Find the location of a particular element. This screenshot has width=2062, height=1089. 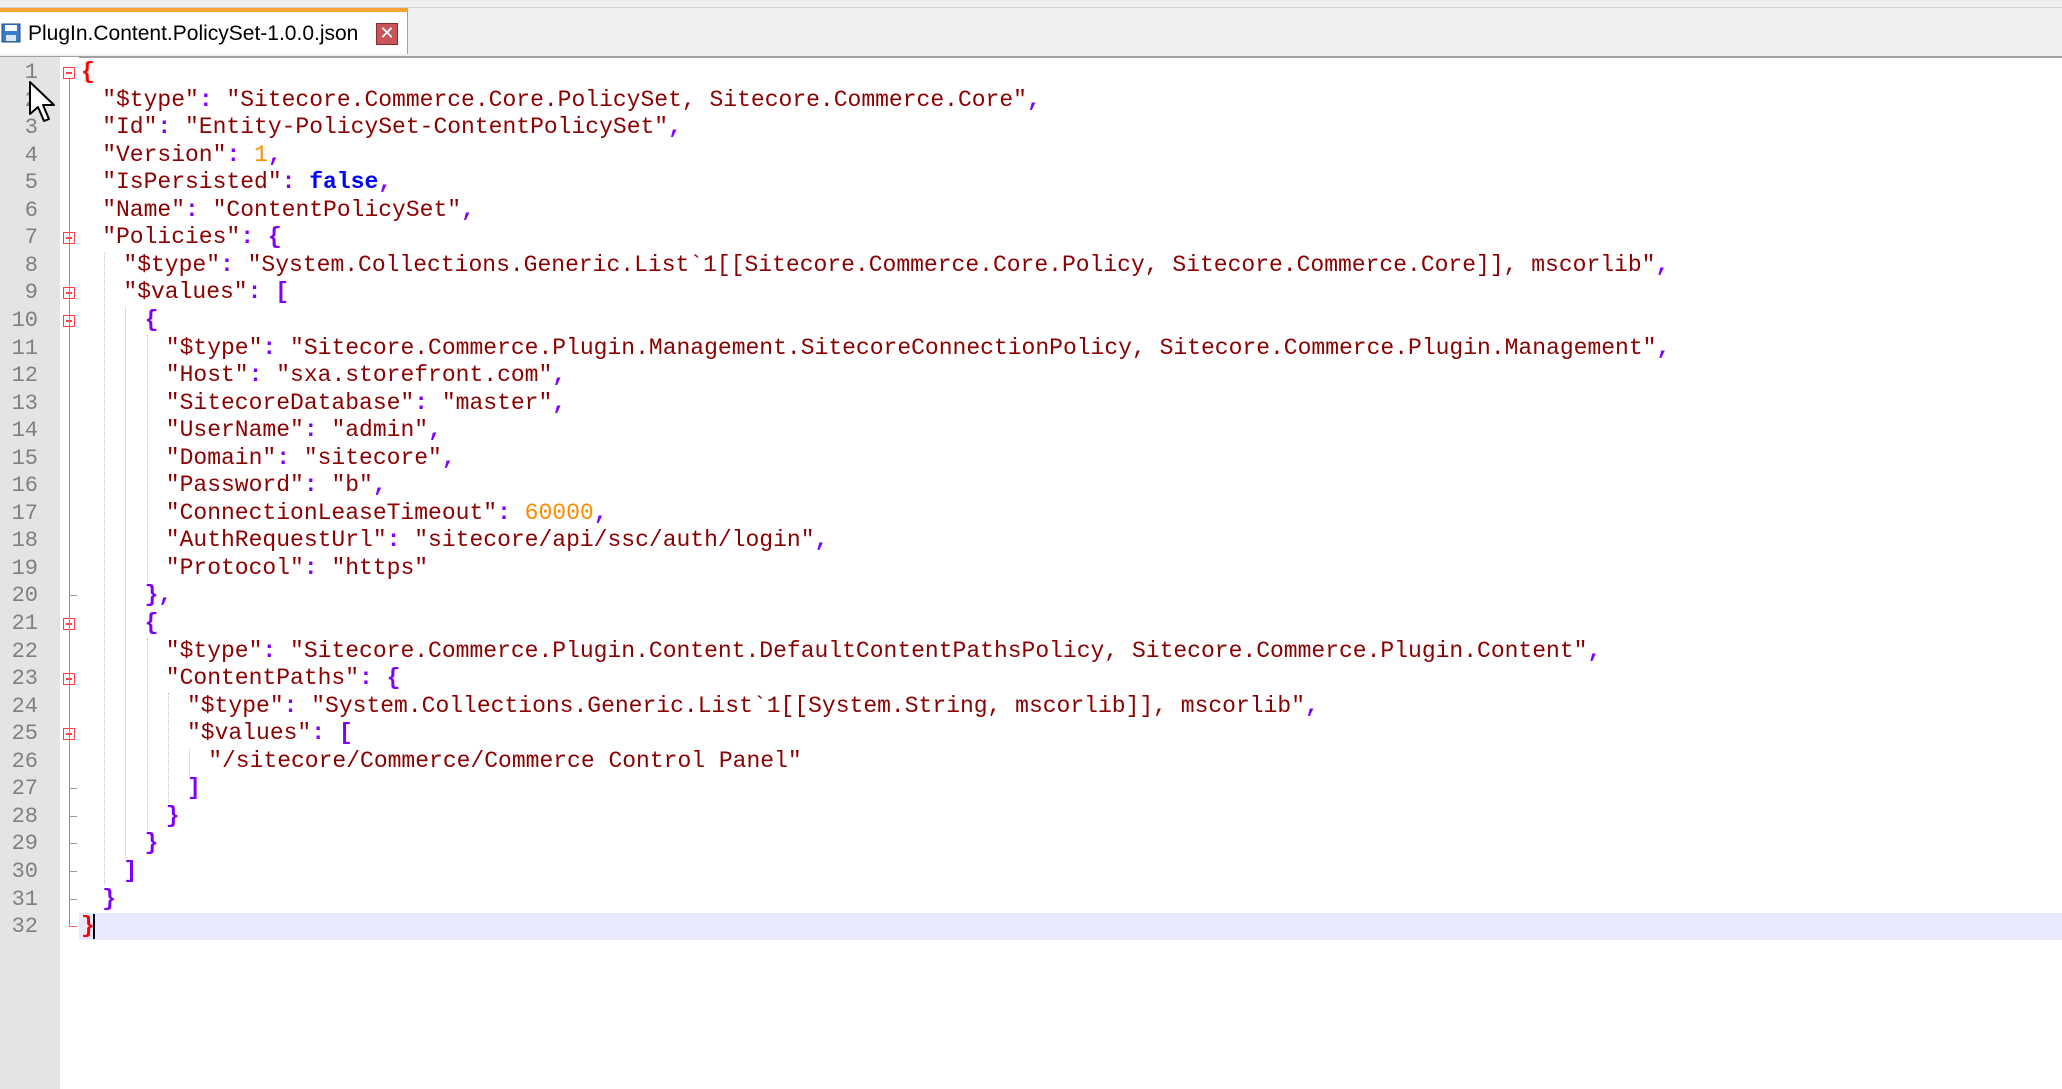

code-token: } is located at coordinates (109, 898).